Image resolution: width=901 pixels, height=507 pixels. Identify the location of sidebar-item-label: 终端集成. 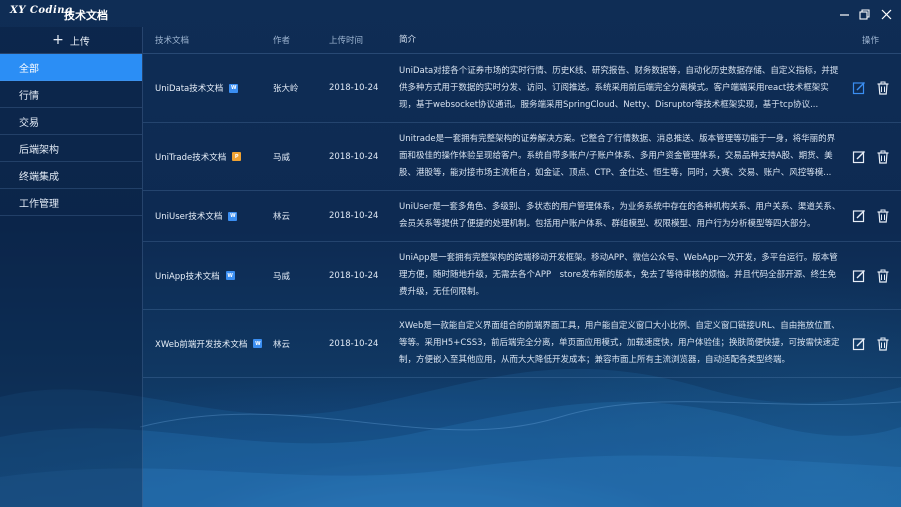
(39, 177).